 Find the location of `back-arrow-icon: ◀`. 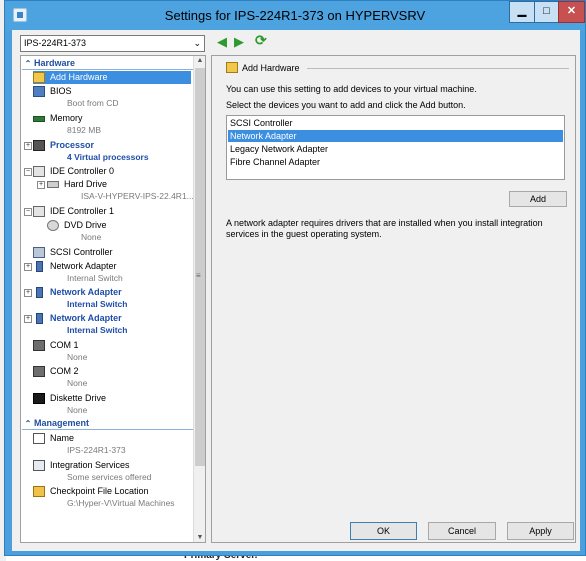

back-arrow-icon: ◀ is located at coordinates (222, 42).